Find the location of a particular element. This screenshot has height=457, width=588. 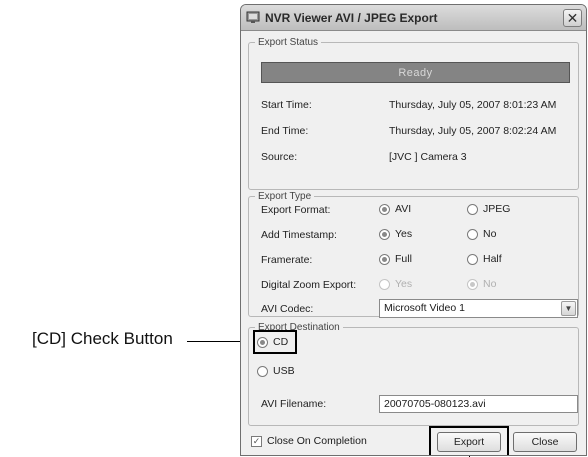

radio-avi: AVI is located at coordinates (395, 209).